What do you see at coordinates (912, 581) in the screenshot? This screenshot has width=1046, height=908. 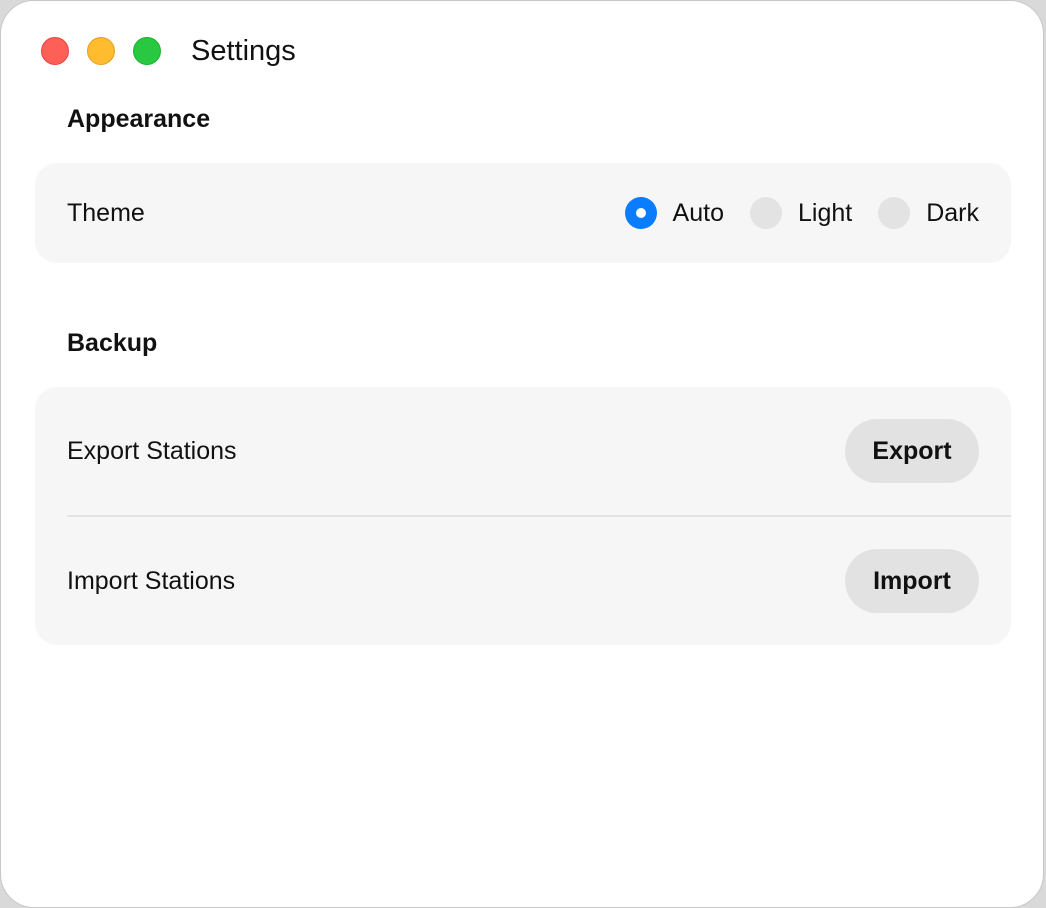 I see `import-button: Import` at bounding box center [912, 581].